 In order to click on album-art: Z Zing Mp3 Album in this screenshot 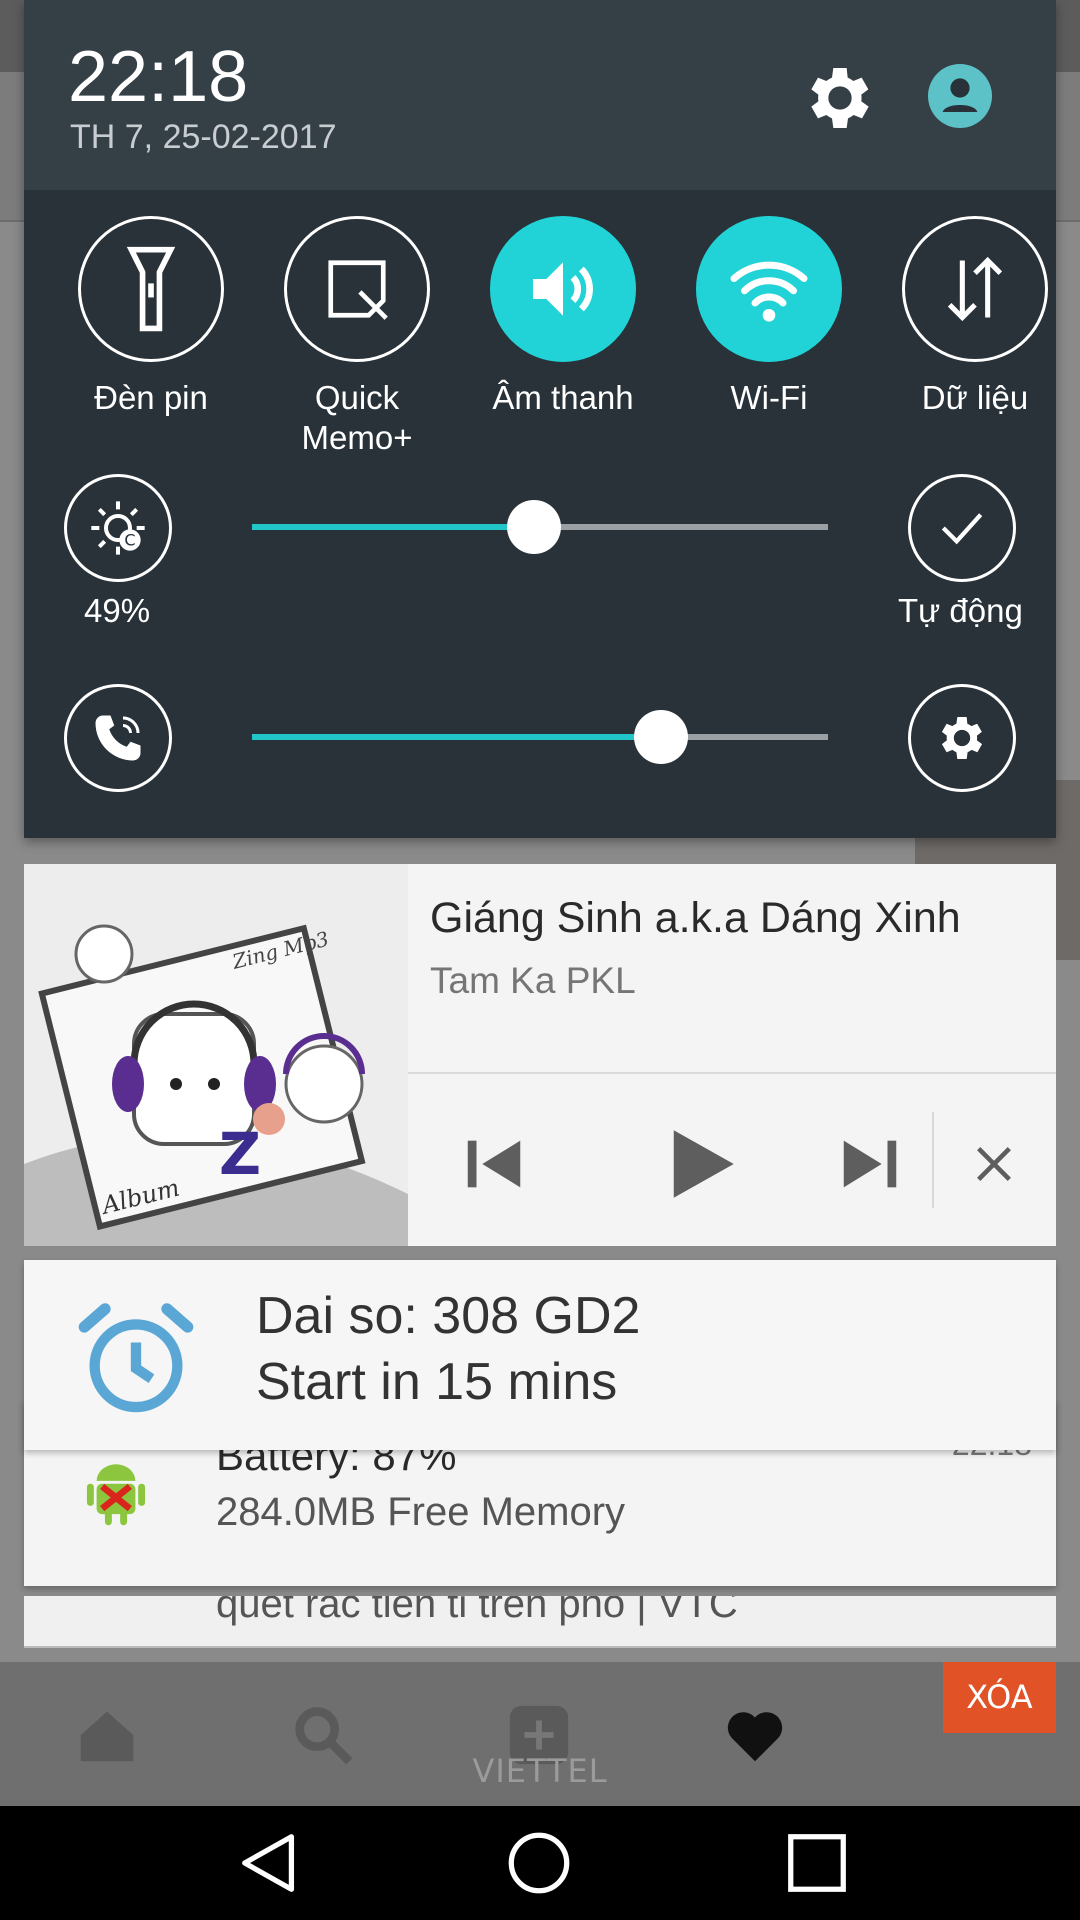, I will do `click(216, 1055)`.